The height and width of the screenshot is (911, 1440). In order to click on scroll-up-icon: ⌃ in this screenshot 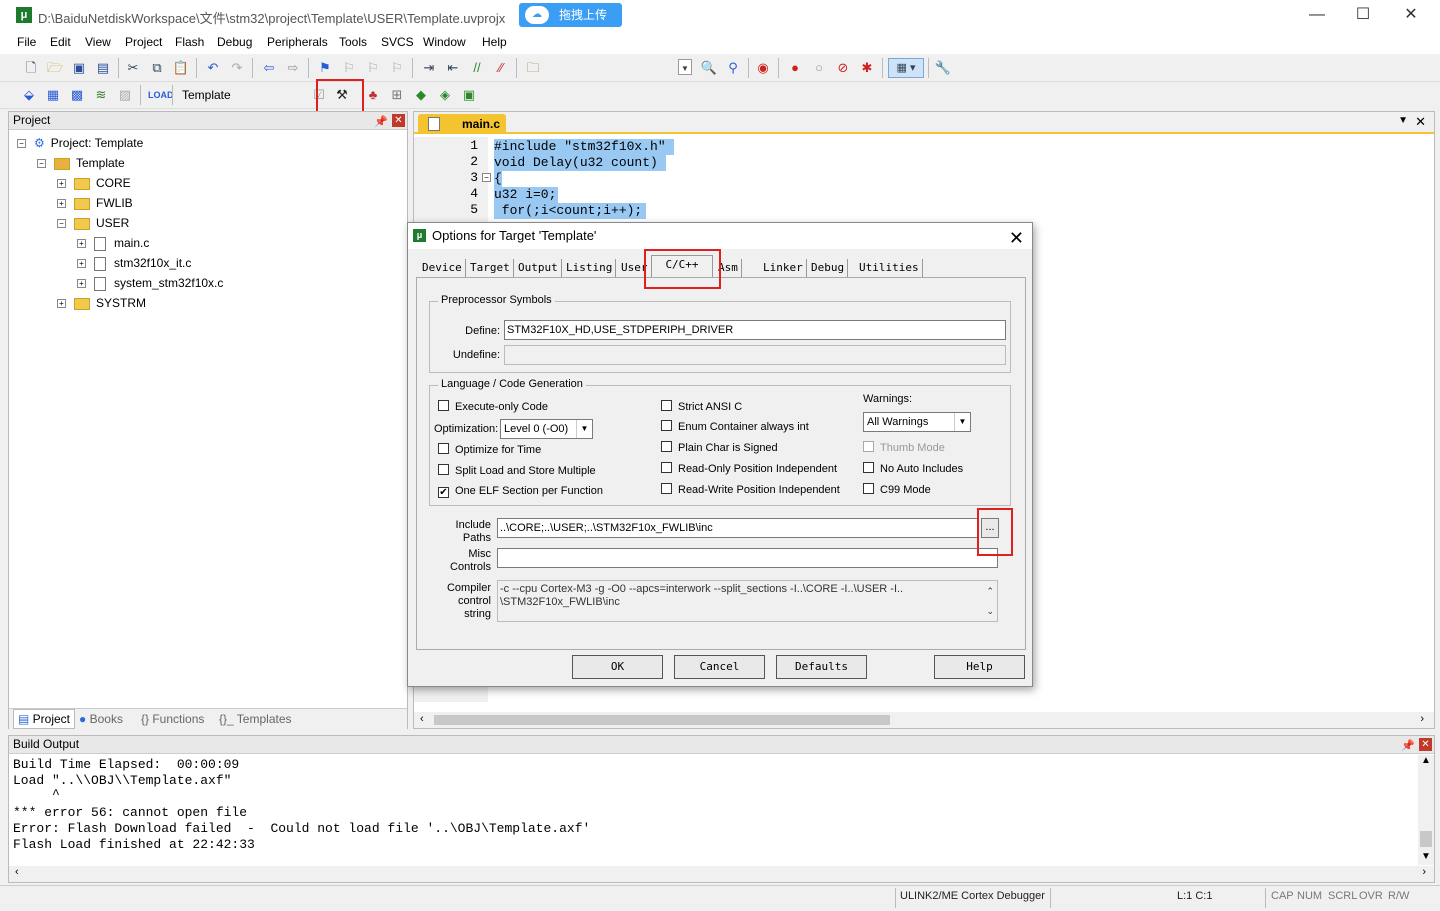, I will do `click(990, 591)`.